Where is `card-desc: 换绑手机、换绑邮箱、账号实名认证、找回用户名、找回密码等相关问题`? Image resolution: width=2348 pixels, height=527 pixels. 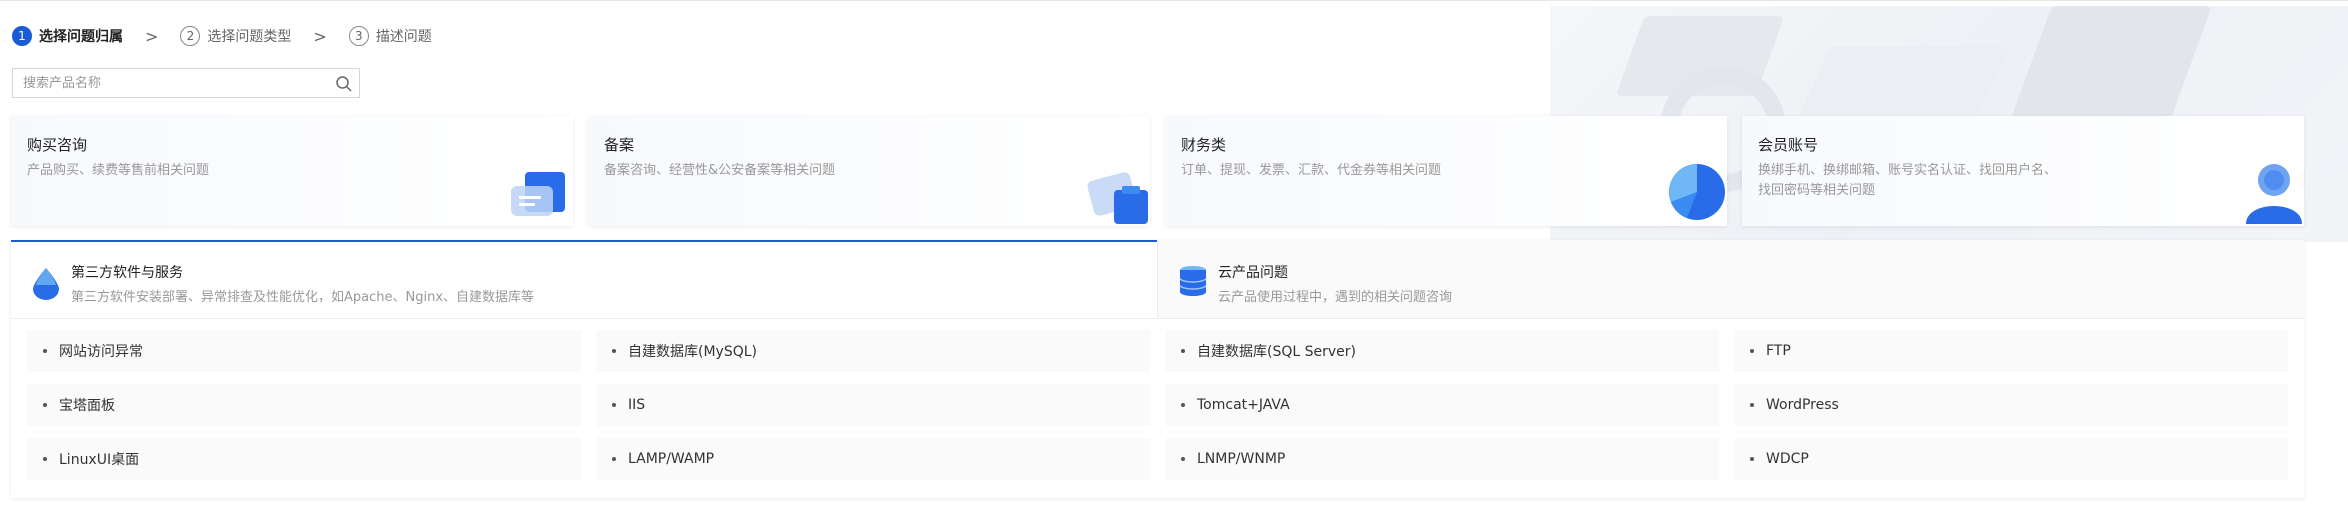 card-desc: 换绑手机、换绑邮箱、账号实名认证、找回用户名、找回密码等相关问题 is located at coordinates (1908, 180).